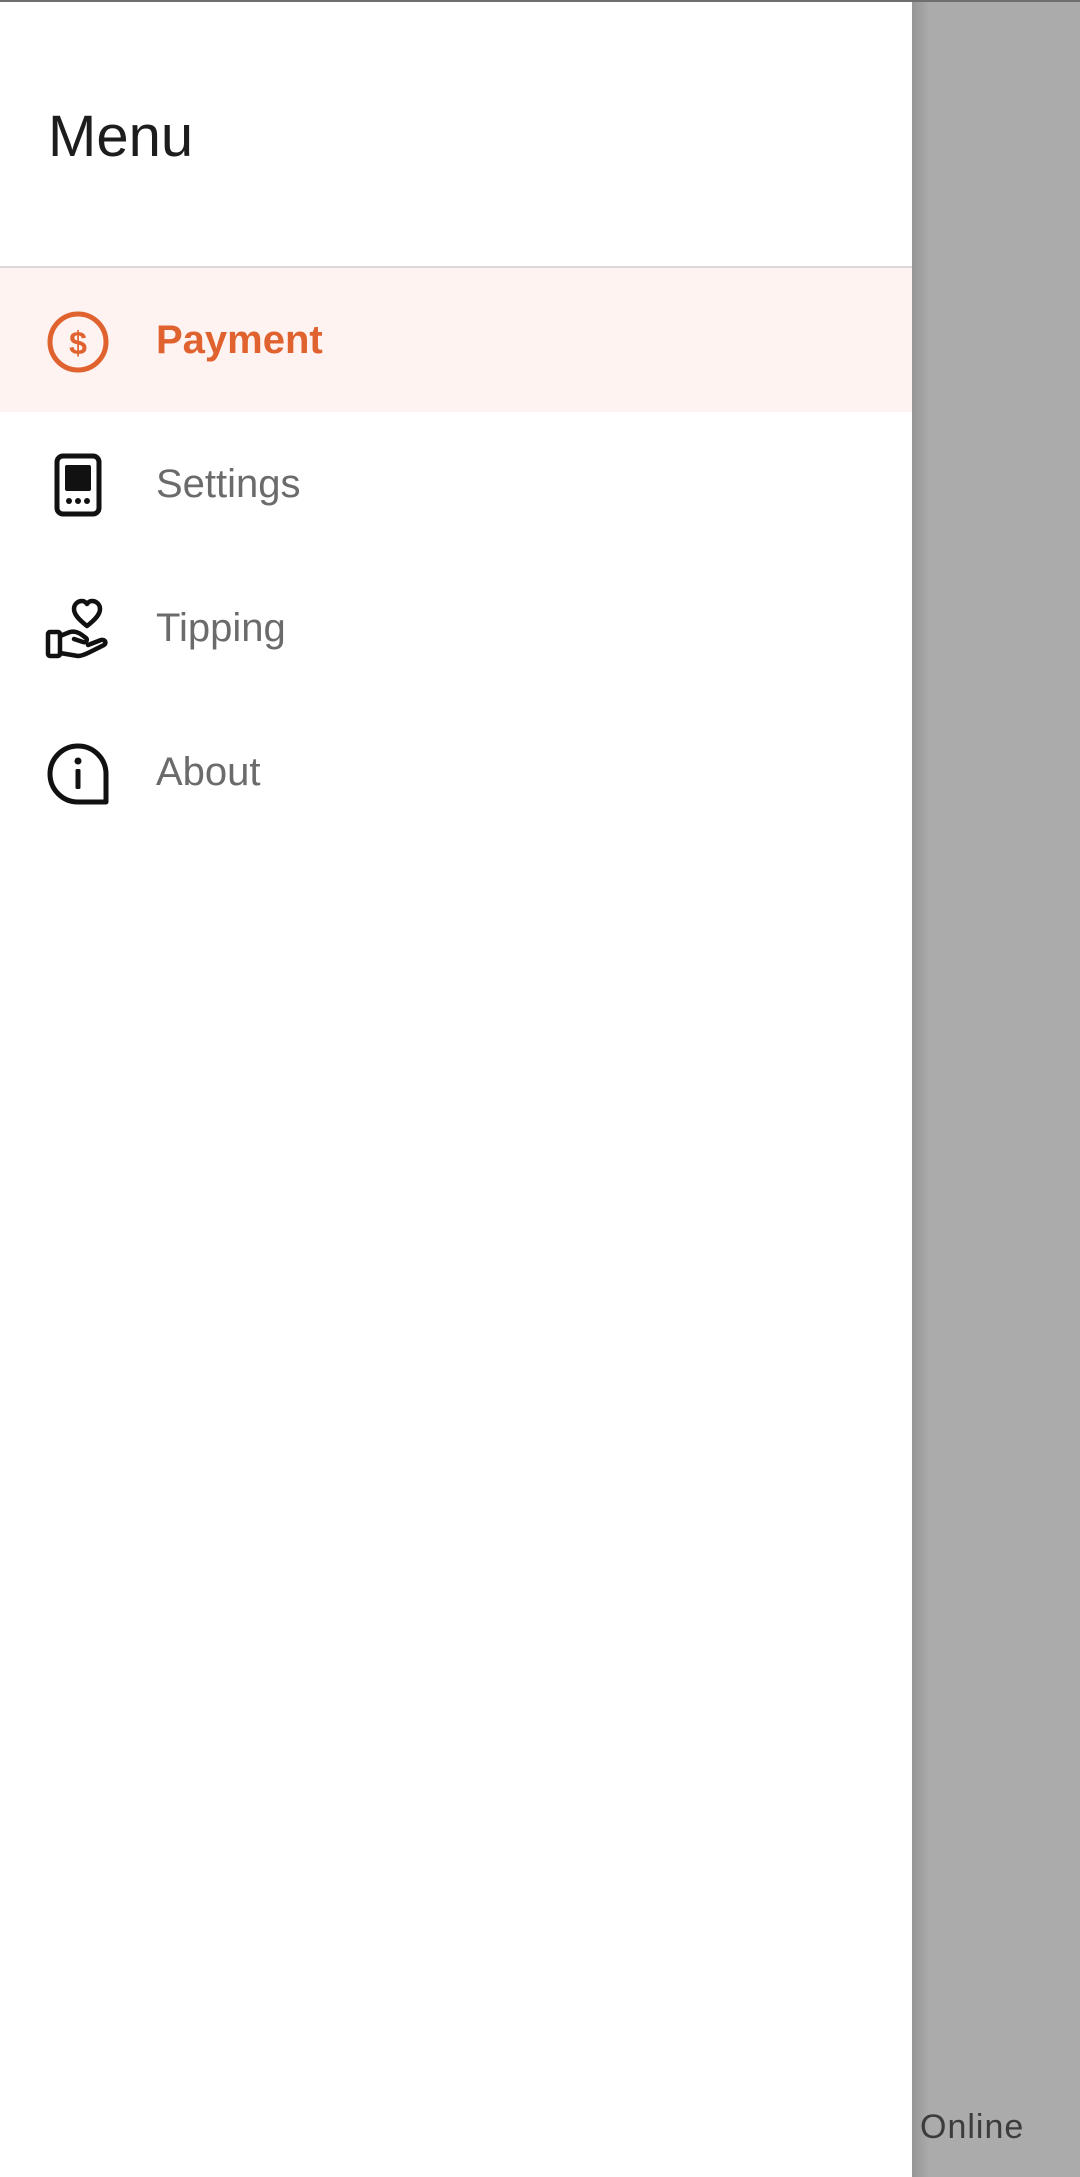 This screenshot has width=1080, height=2177. What do you see at coordinates (121, 136) in the screenshot?
I see `drawer-title: Menu` at bounding box center [121, 136].